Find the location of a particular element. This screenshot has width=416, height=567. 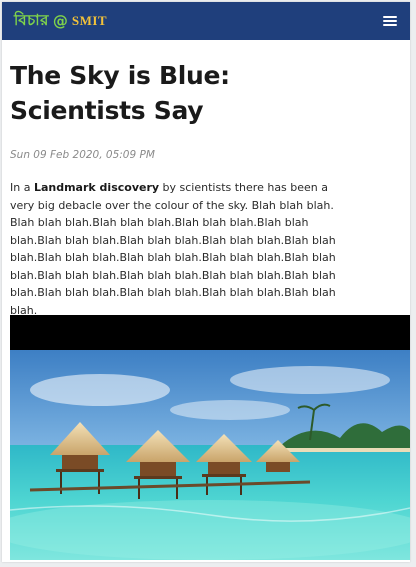

logo-brand-text: SMIT is located at coordinates (89, 20).